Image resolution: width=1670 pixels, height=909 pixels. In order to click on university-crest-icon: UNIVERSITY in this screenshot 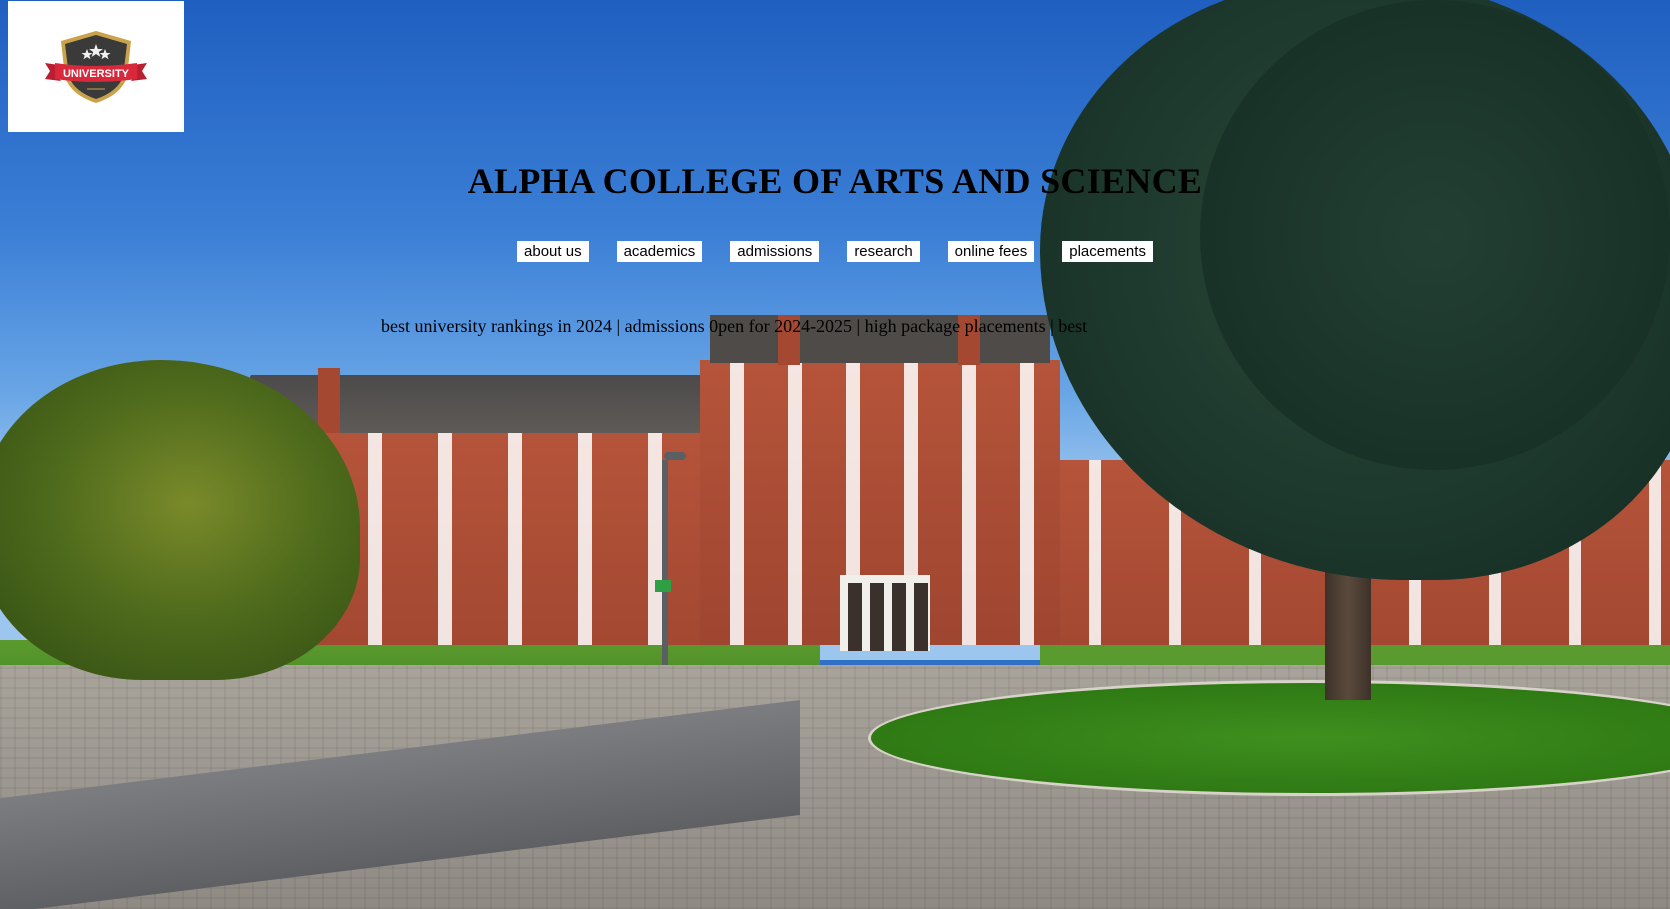, I will do `click(96, 66)`.